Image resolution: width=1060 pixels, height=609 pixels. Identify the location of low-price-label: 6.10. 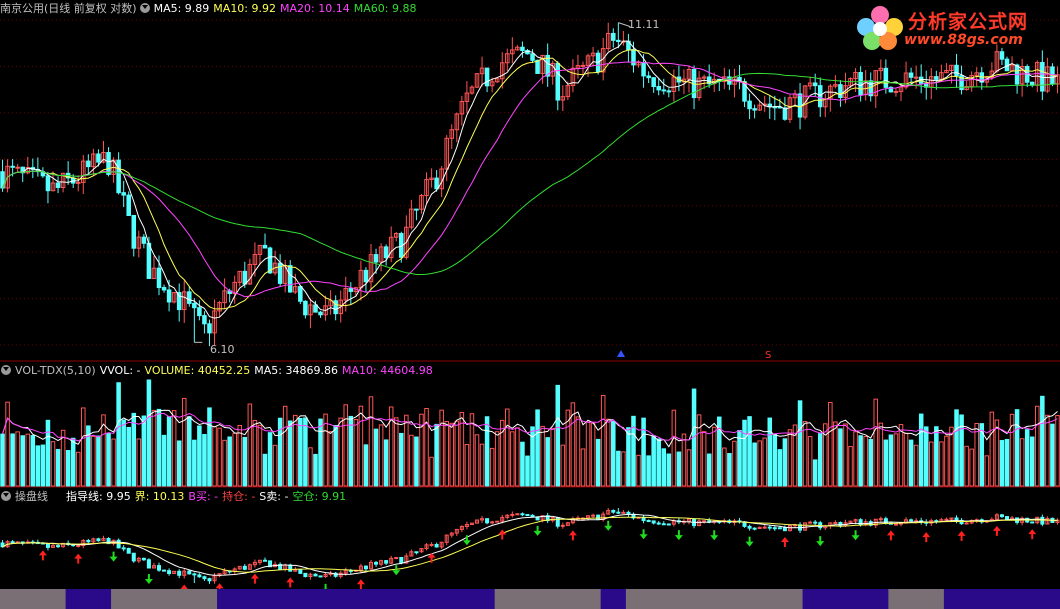
(222, 349).